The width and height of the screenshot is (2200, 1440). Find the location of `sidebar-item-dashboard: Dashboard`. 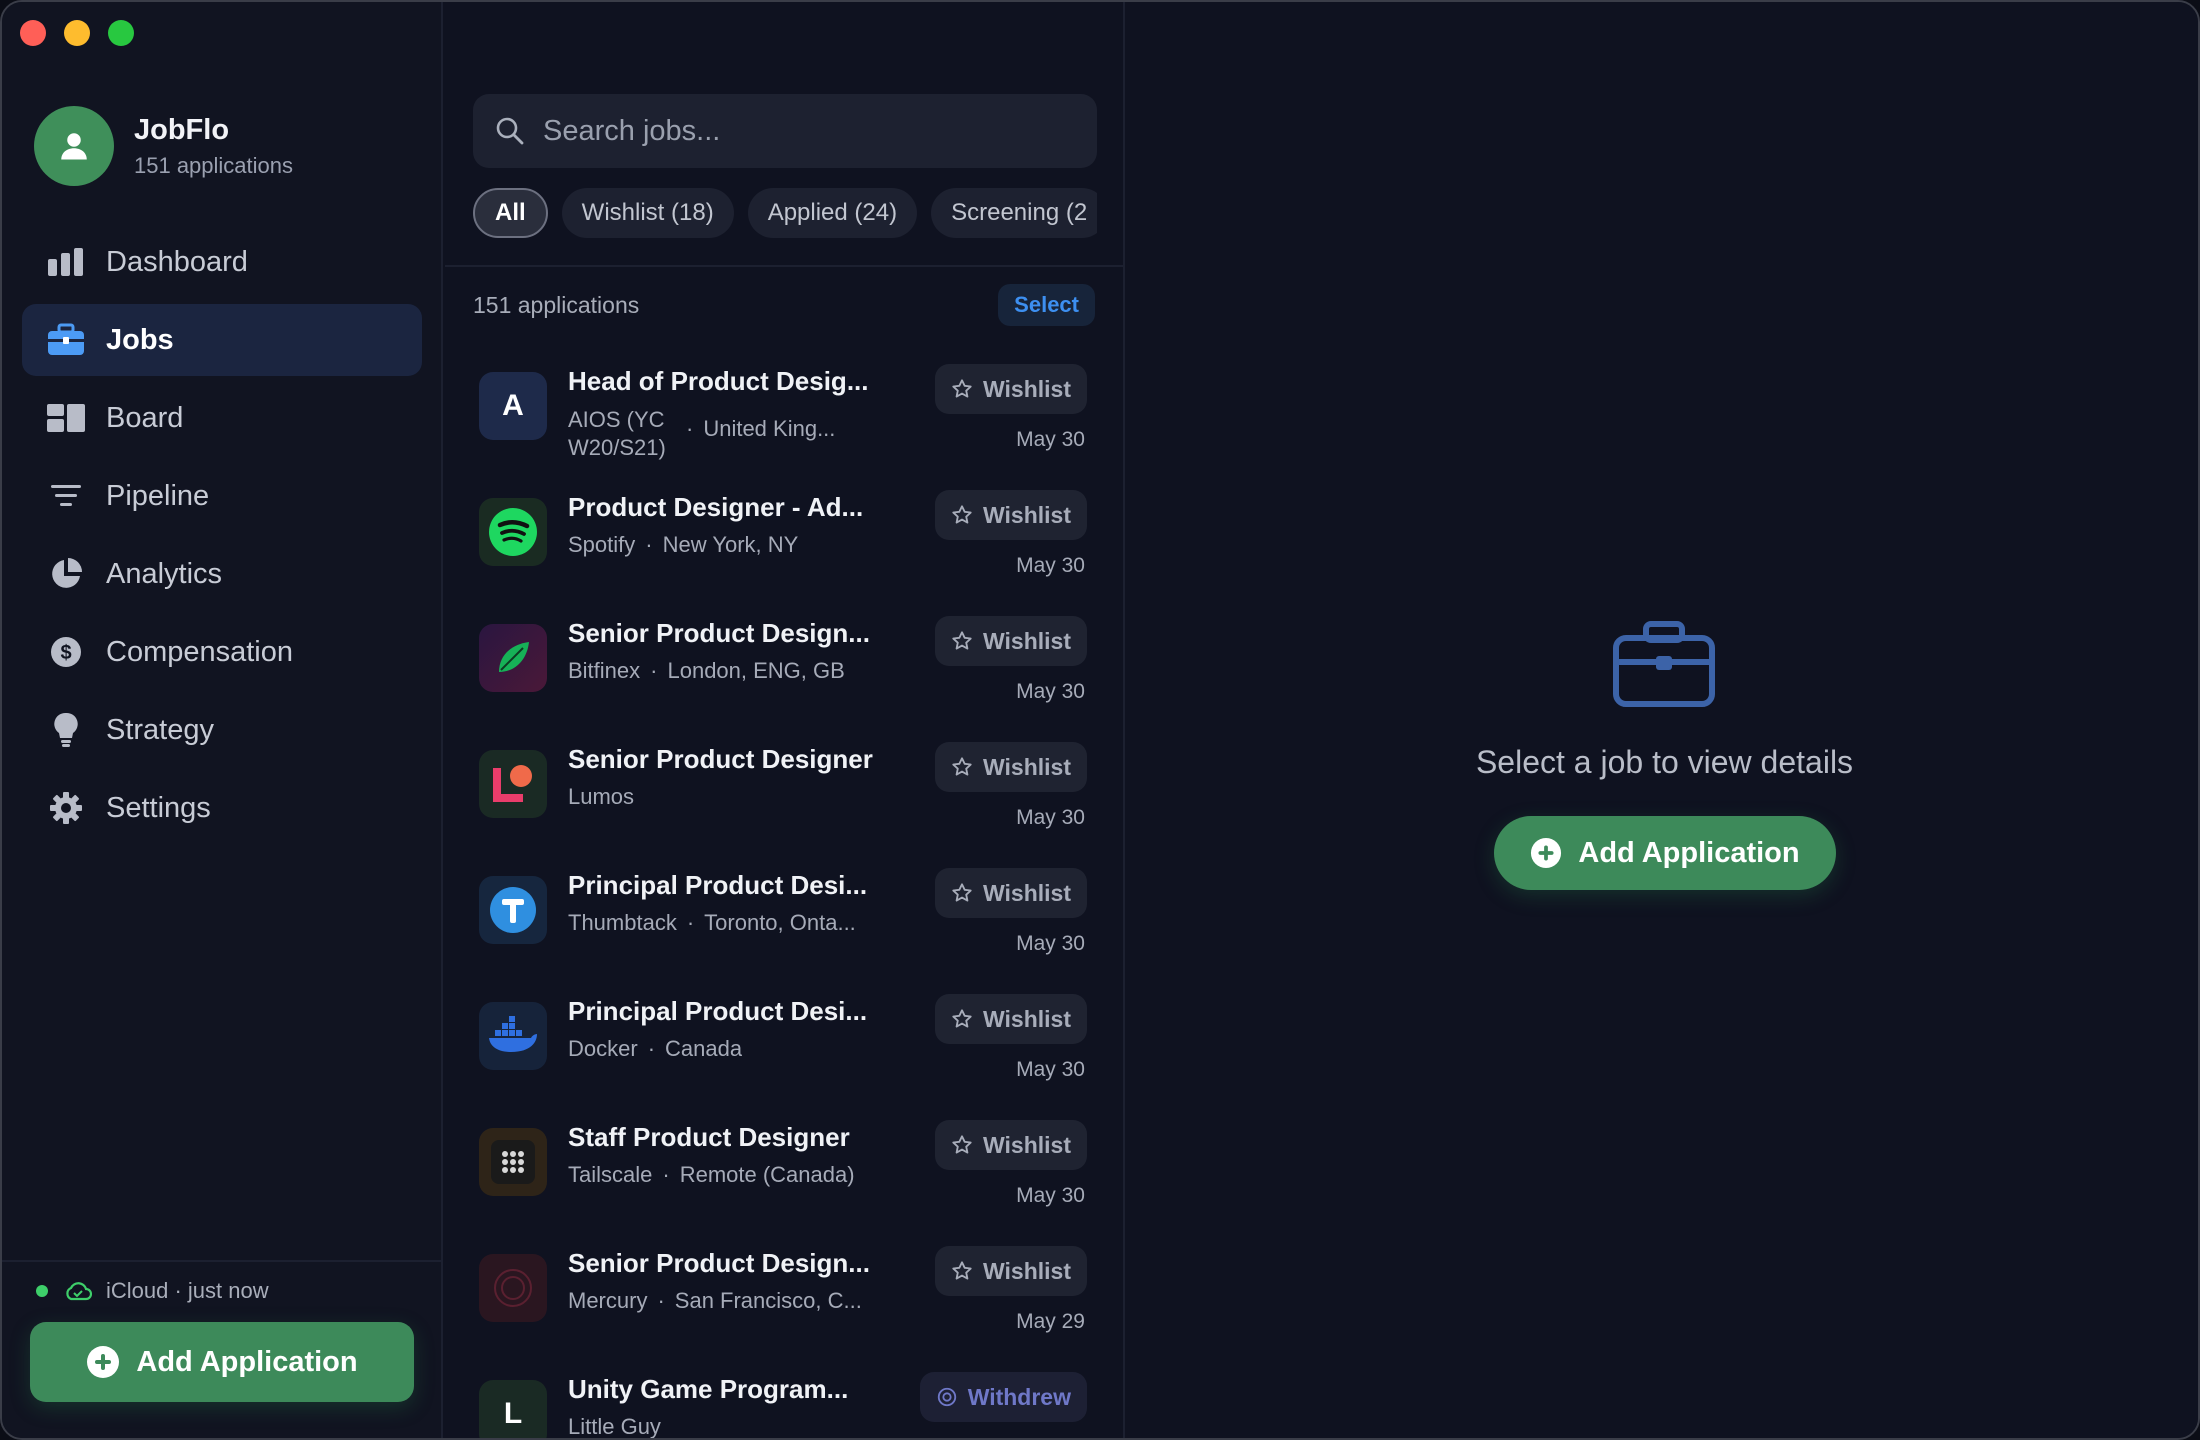

sidebar-item-dashboard: Dashboard is located at coordinates (222, 262).